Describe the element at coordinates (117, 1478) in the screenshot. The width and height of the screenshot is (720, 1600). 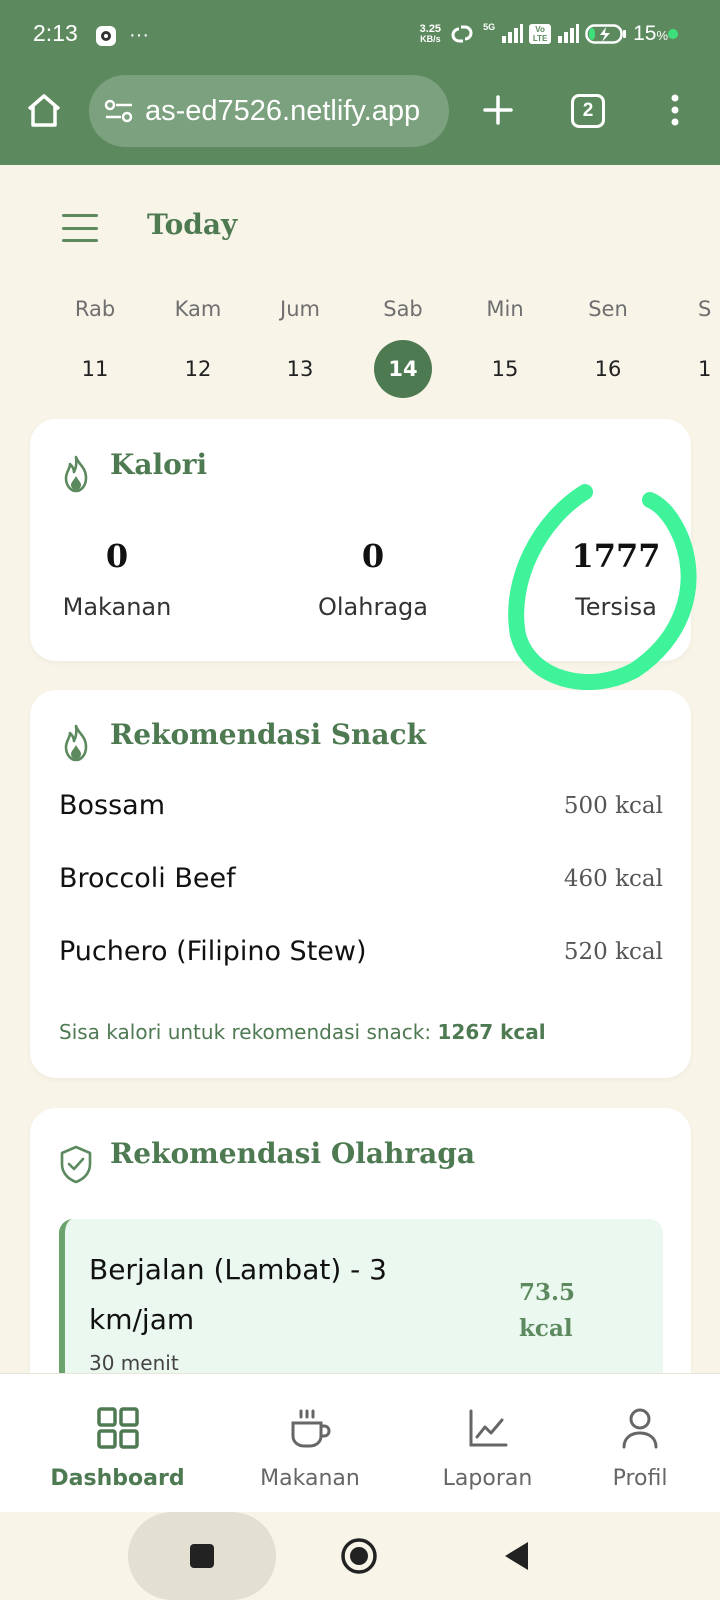
I see `nav-label: Dashboard` at that location.